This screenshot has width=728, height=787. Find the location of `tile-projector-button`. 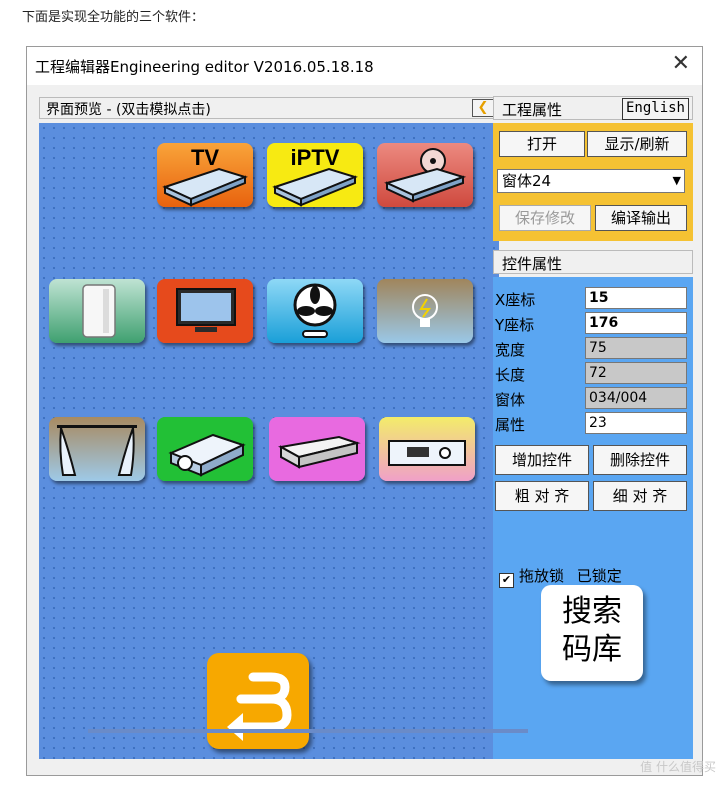

tile-projector-button is located at coordinates (205, 449).